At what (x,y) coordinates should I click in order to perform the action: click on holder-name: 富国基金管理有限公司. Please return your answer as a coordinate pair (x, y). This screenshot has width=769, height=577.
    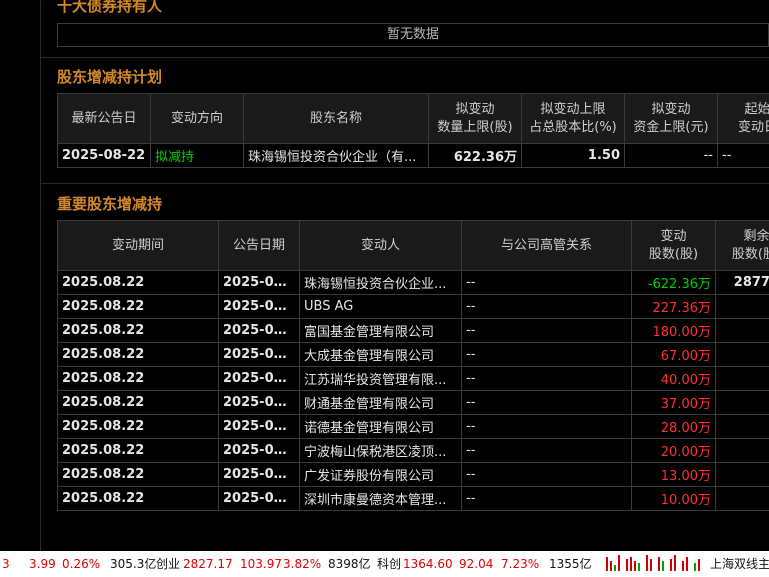
    Looking at the image, I should click on (380, 330).